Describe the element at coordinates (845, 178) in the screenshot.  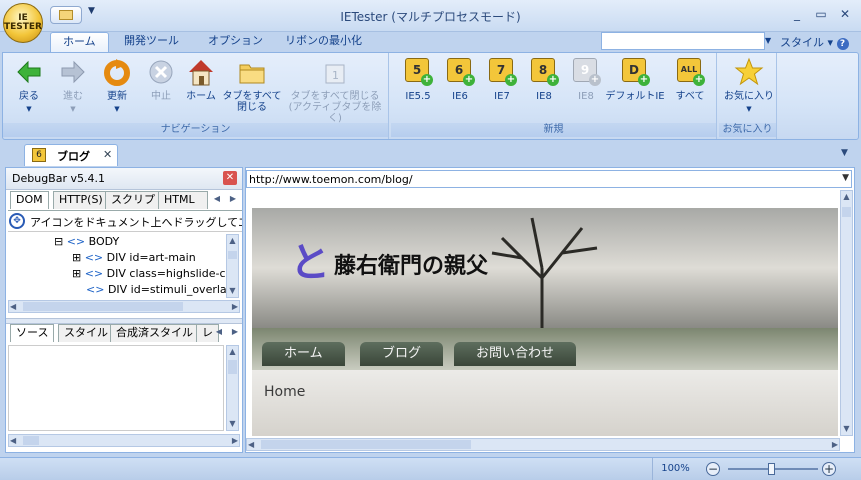
I see `address-dropdown-icon: ▼` at that location.